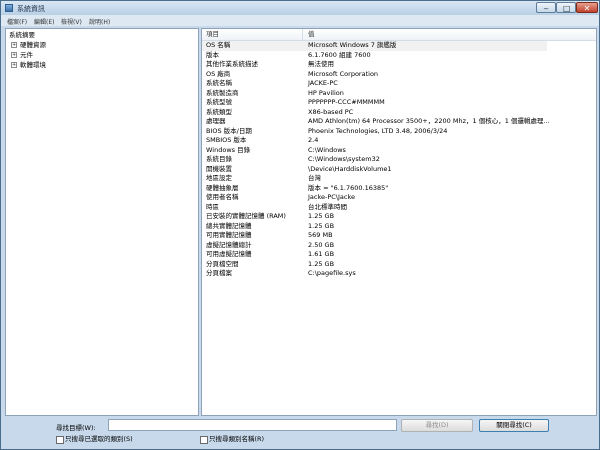  Describe the element at coordinates (76, 428) in the screenshot. I see `search-label: 尋找目標(W):` at that location.